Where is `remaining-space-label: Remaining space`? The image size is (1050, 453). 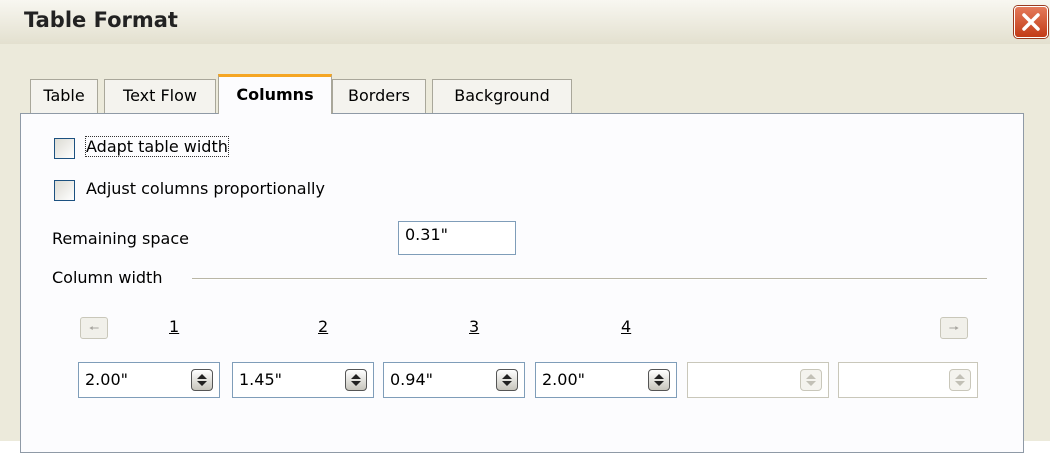
remaining-space-label: Remaining space is located at coordinates (120, 238).